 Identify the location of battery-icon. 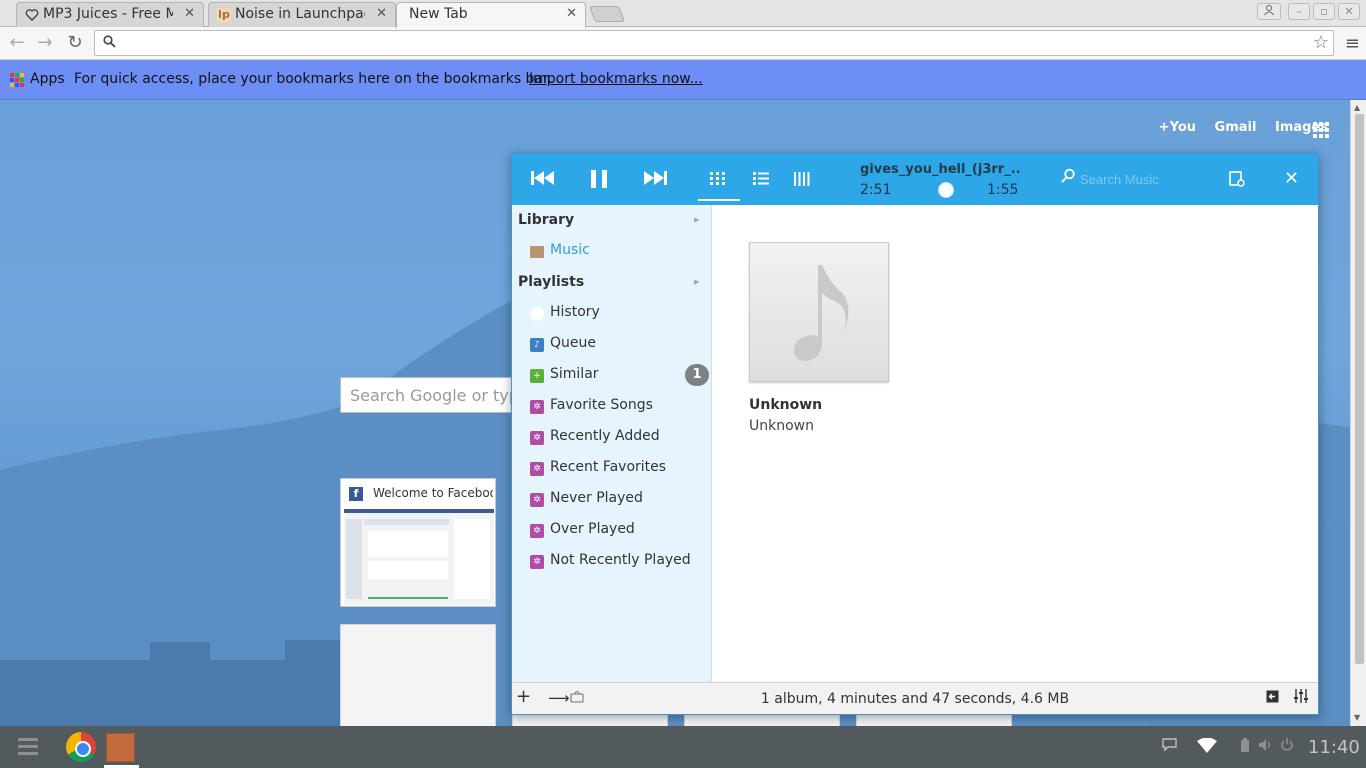
(1245, 747).